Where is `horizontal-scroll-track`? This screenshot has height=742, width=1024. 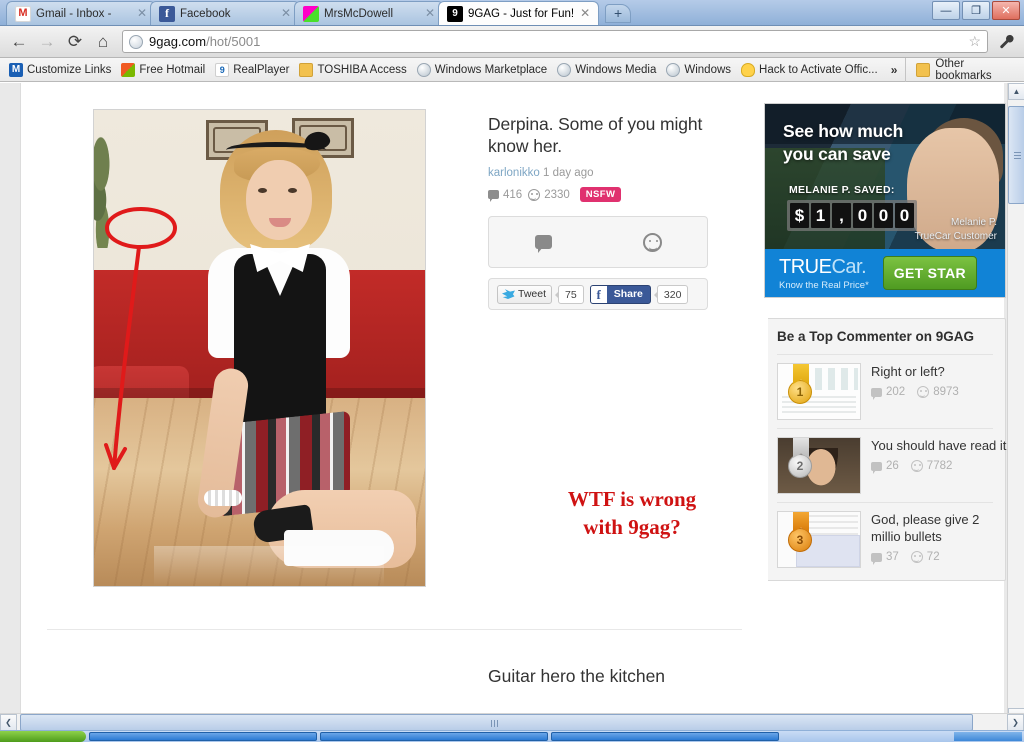
horizontal-scroll-track is located at coordinates (512, 722).